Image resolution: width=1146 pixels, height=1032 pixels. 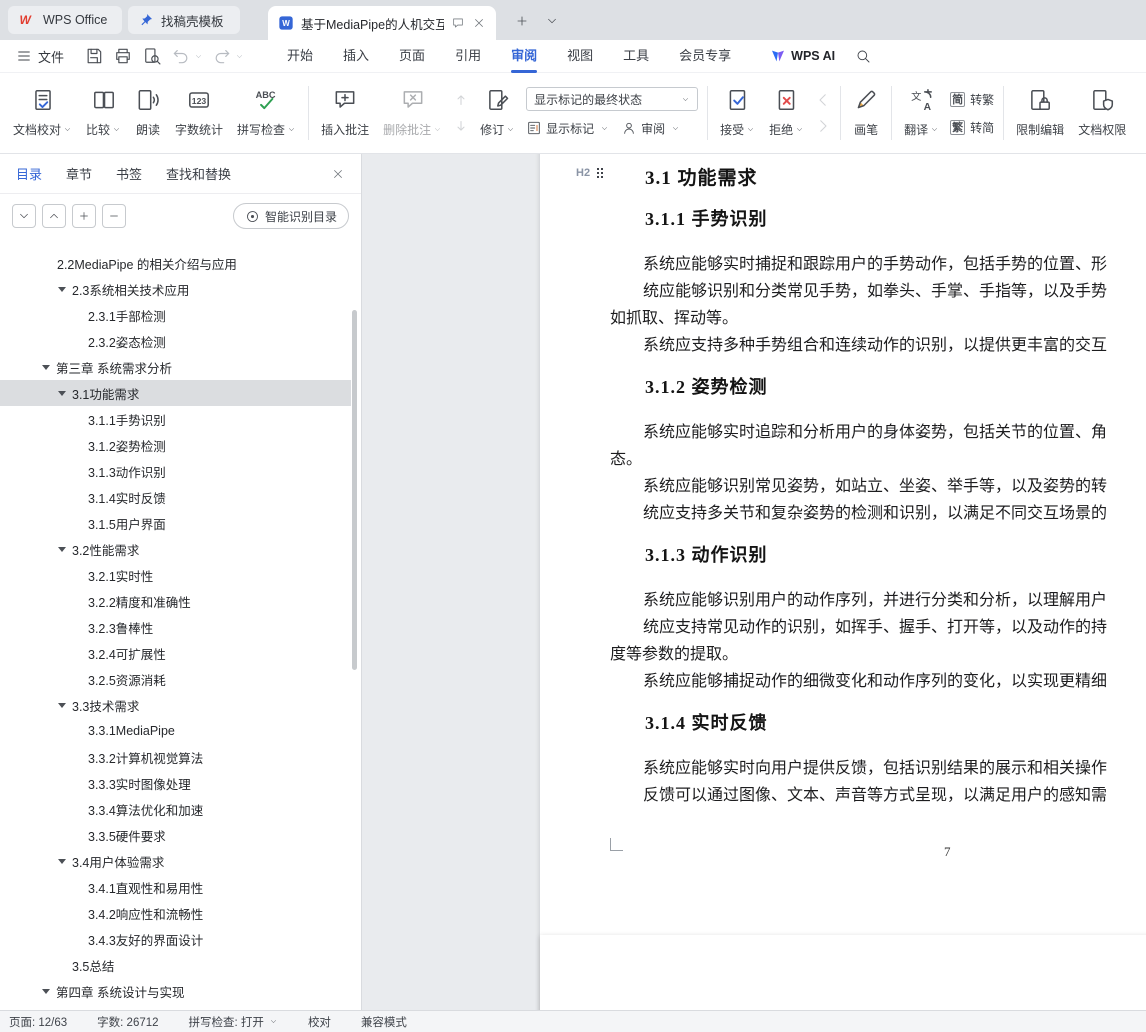 I want to click on toc-item: 3.1功能需求, so click(x=175, y=393).